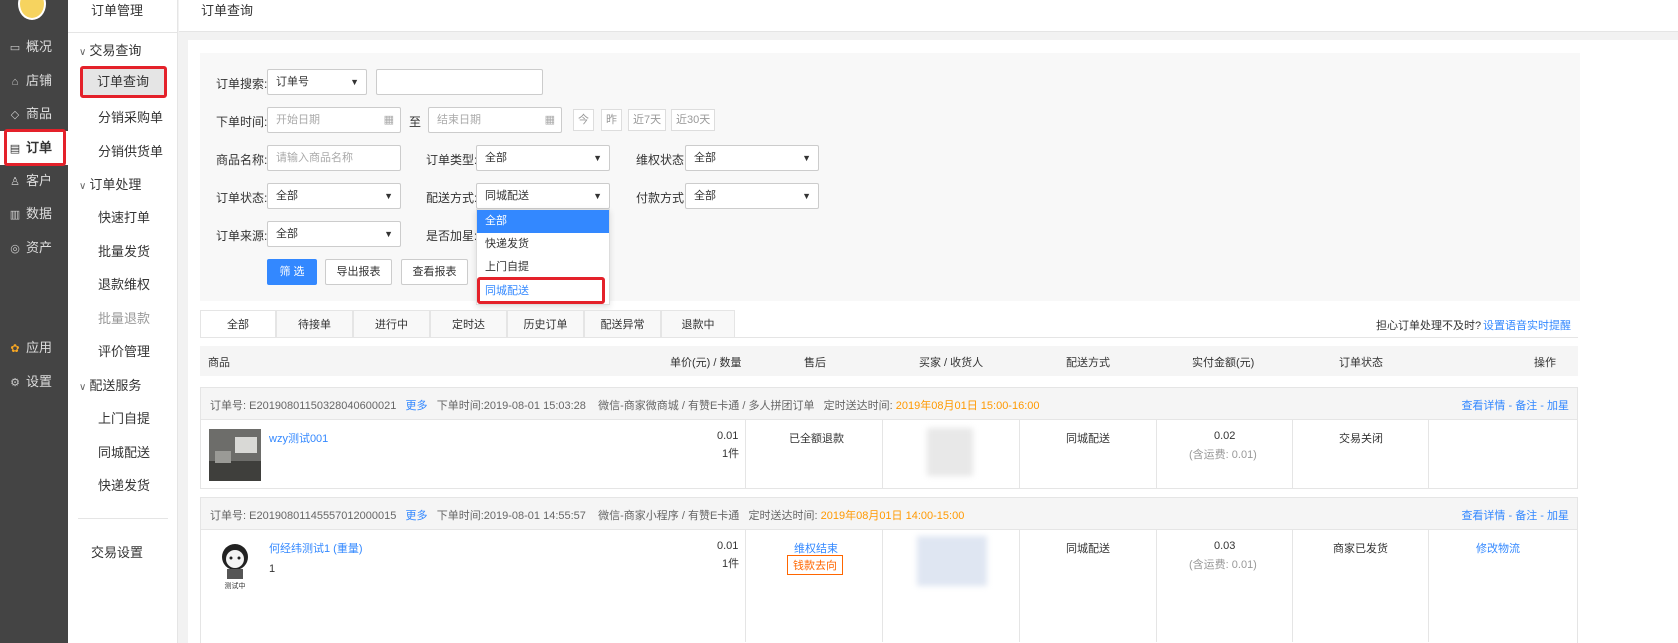 Image resolution: width=1678 pixels, height=643 pixels. I want to click on order-type-label: 订单类型:, so click(452, 160).